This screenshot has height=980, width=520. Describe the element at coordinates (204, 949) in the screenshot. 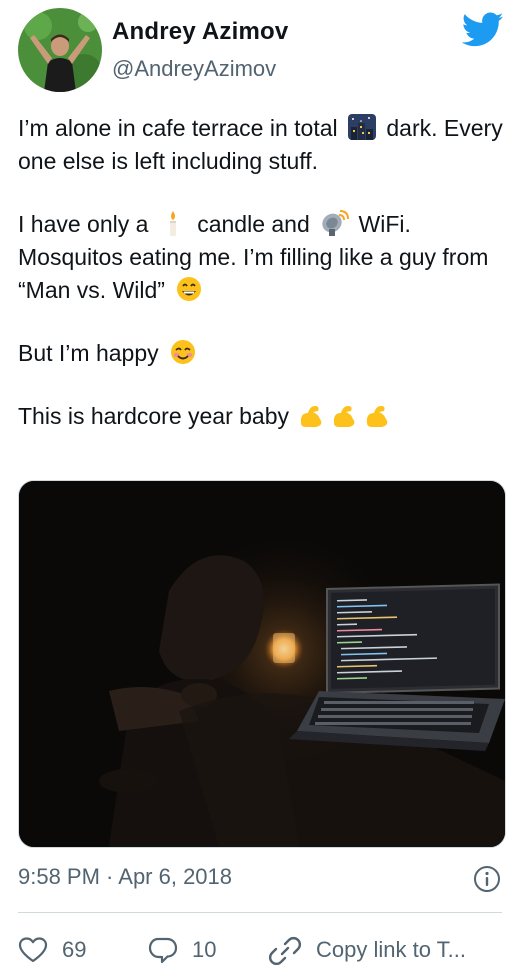

I see `reply-count: 10` at that location.